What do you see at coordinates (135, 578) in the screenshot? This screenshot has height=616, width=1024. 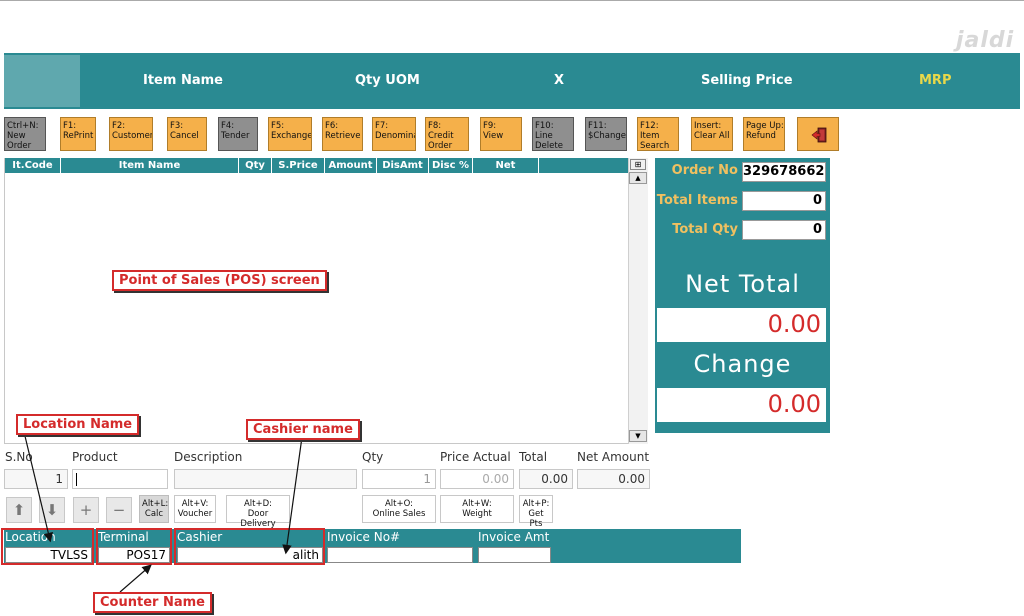 I see `counter-arrow` at bounding box center [135, 578].